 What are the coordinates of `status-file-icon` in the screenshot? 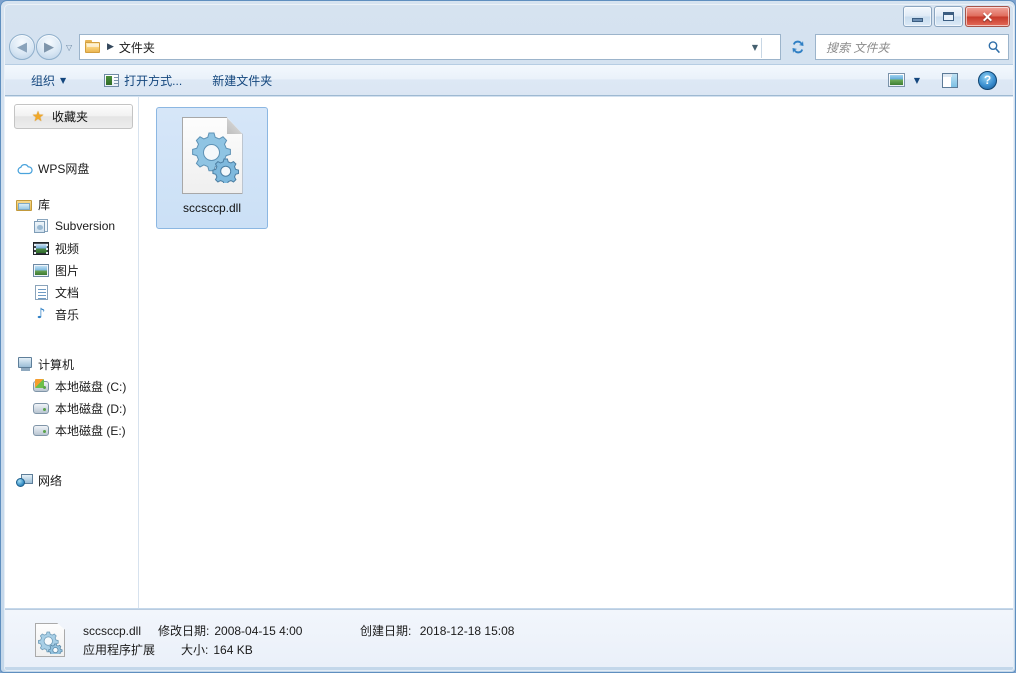 It's located at (52, 640).